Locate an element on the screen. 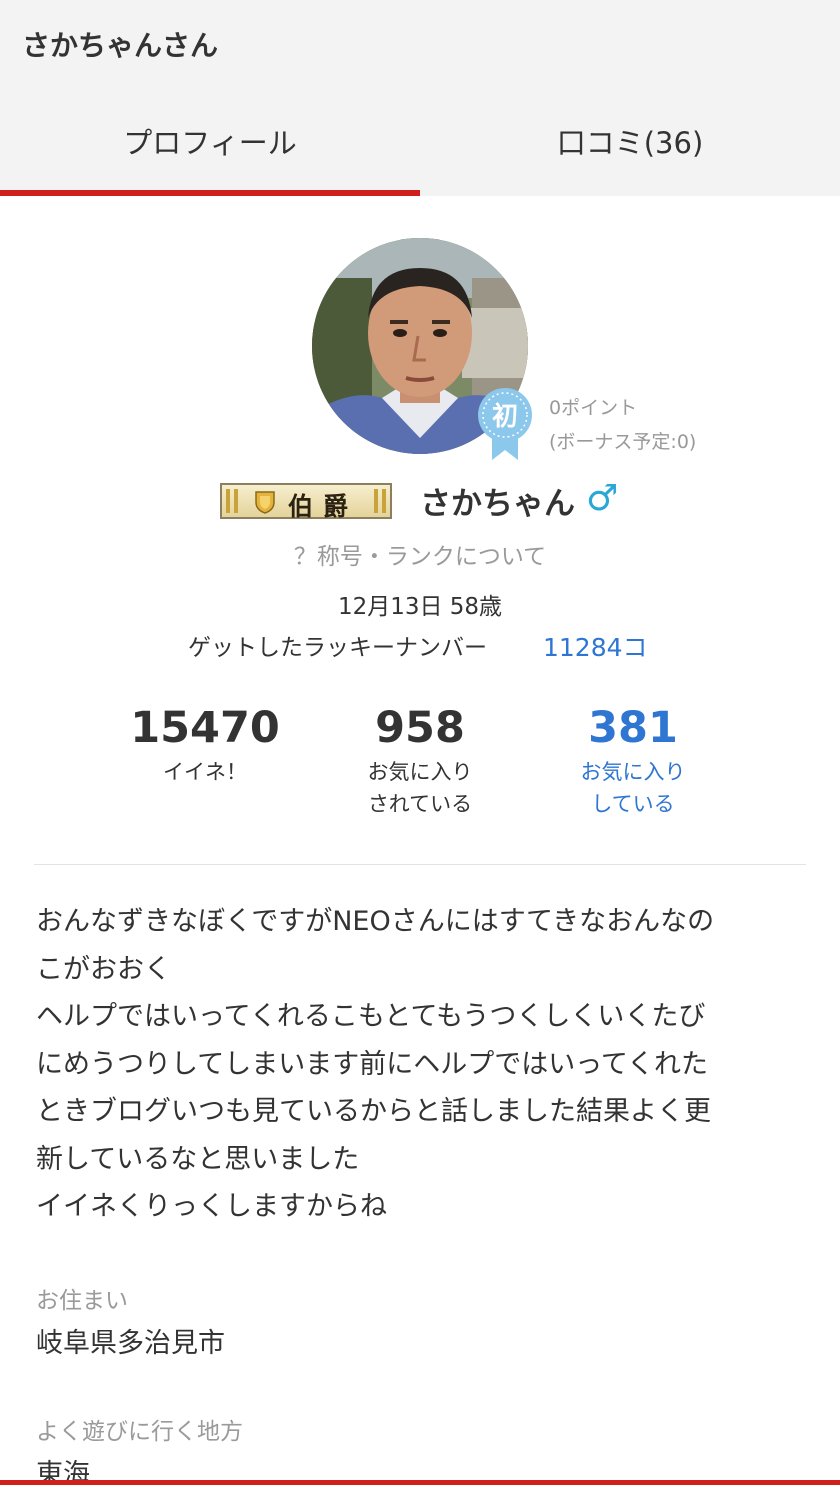 This screenshot has width=840, height=1485. residence-value: 岐阜県多治見市 is located at coordinates (130, 1343).